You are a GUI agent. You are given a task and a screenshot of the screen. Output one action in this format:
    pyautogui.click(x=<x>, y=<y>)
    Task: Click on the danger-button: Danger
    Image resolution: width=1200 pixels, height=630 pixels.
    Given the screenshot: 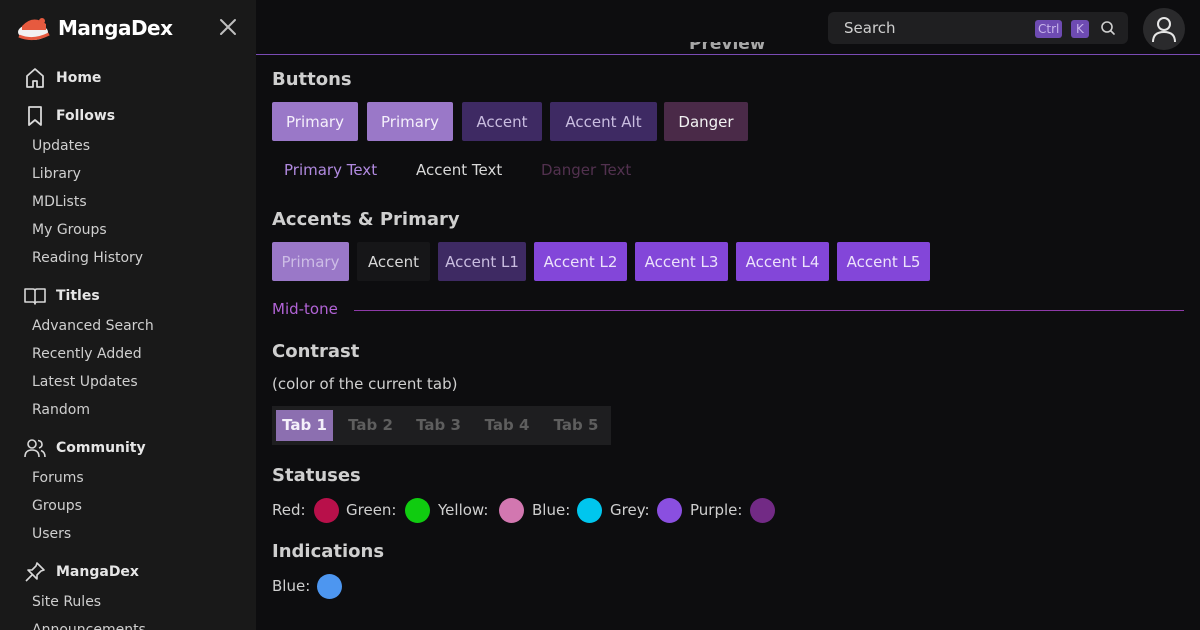 What is the action you would take?
    pyautogui.click(x=706, y=121)
    